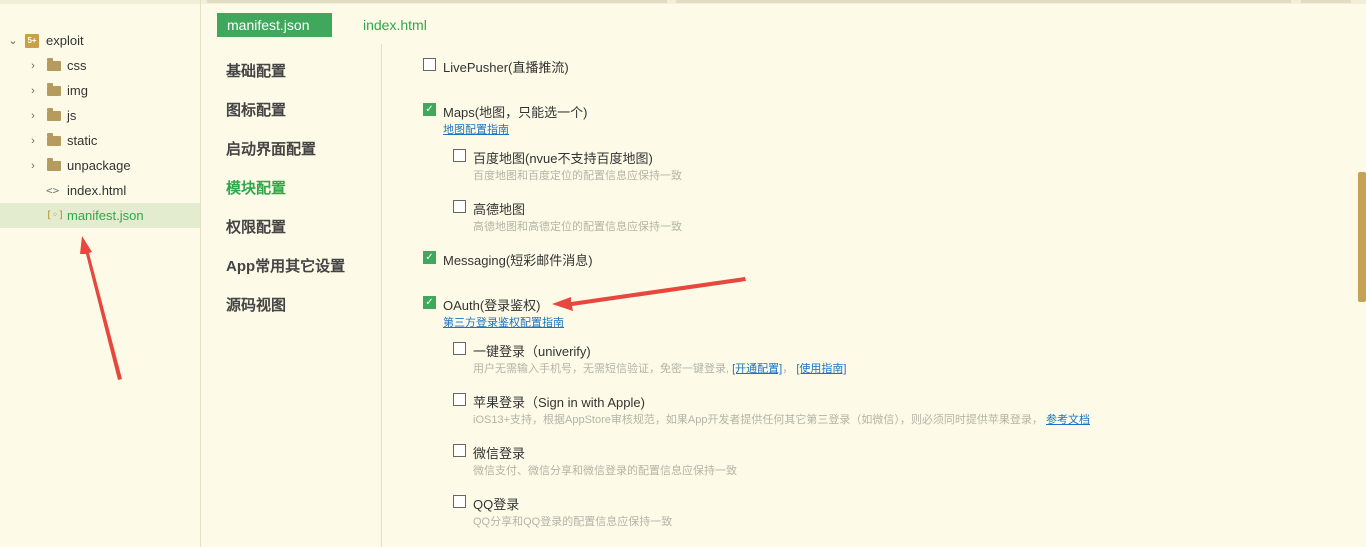 The height and width of the screenshot is (547, 1366). What do you see at coordinates (532, 351) in the screenshot?
I see `univerify-label: 一键登录（univerify)` at bounding box center [532, 351].